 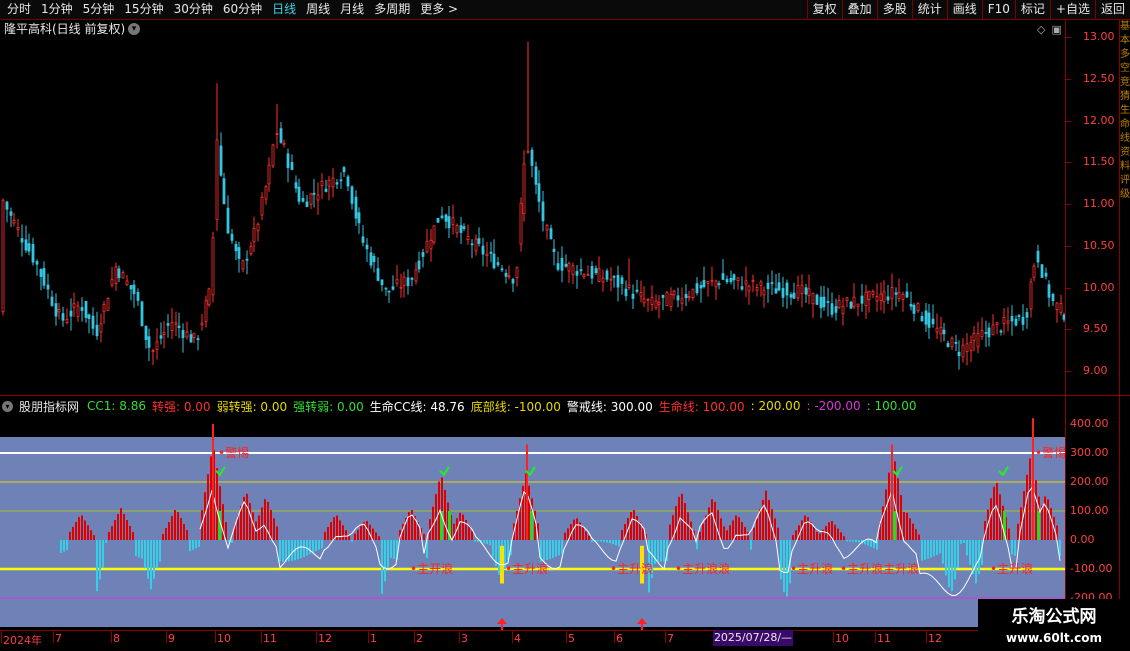 I want to click on tool-button-5: F10, so click(x=998, y=9).